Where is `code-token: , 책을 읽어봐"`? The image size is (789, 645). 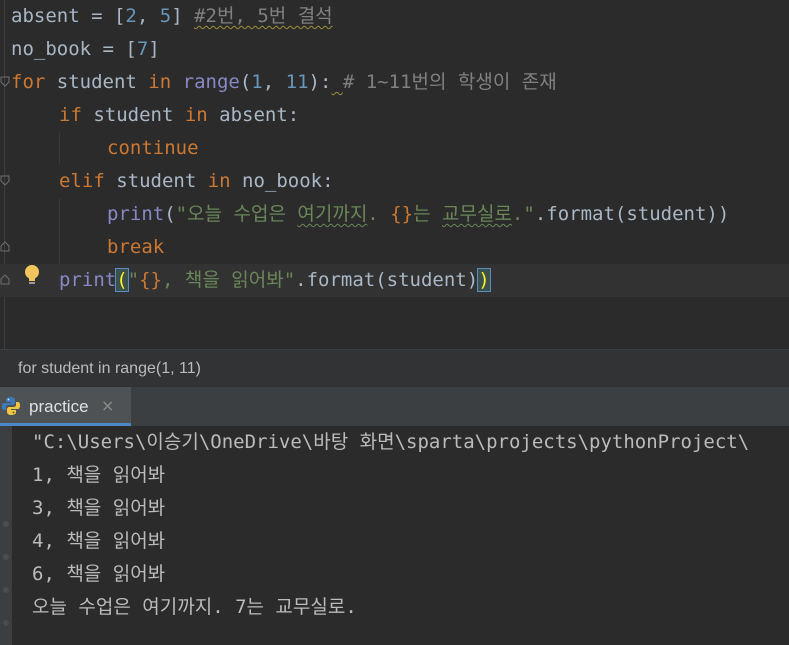
code-token: , 책을 읽어봐" is located at coordinates (229, 280).